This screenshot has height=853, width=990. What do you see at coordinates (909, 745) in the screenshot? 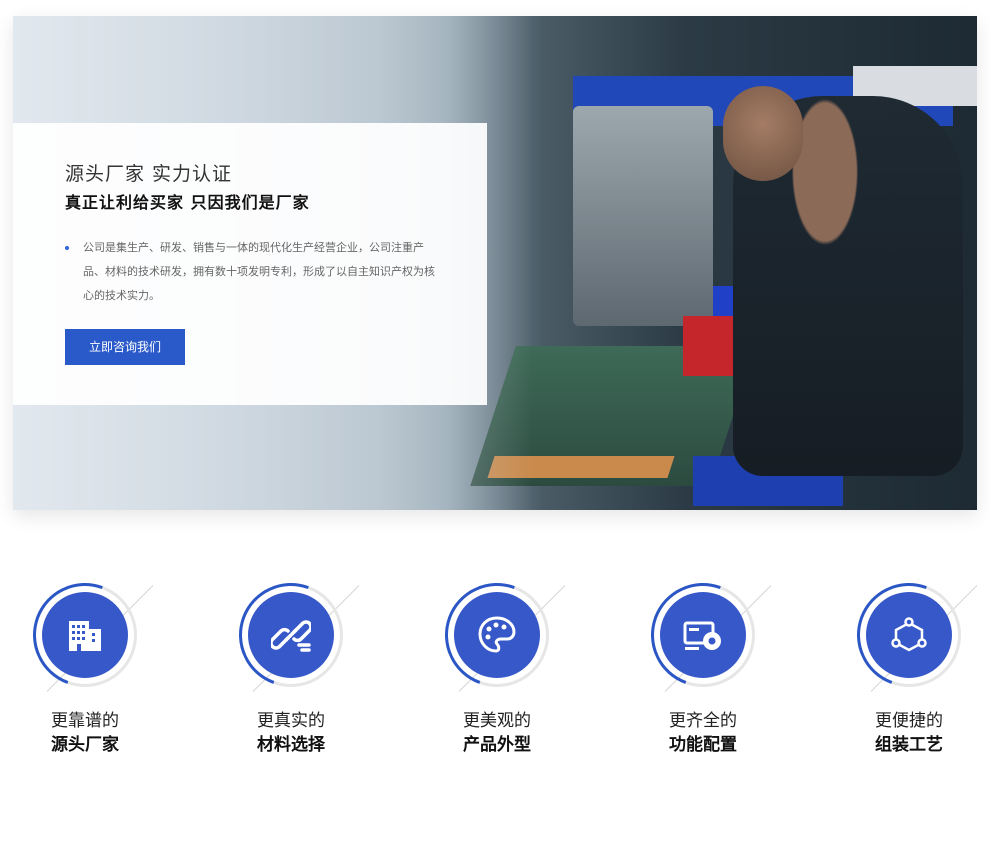
I see `feature-line2: 组装工艺` at bounding box center [909, 745].